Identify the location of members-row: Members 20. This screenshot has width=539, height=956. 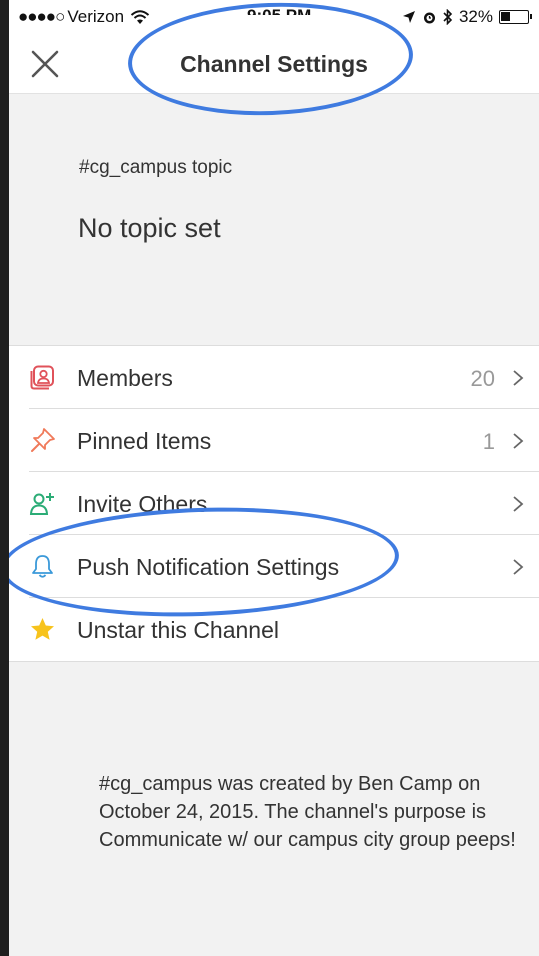
(274, 377).